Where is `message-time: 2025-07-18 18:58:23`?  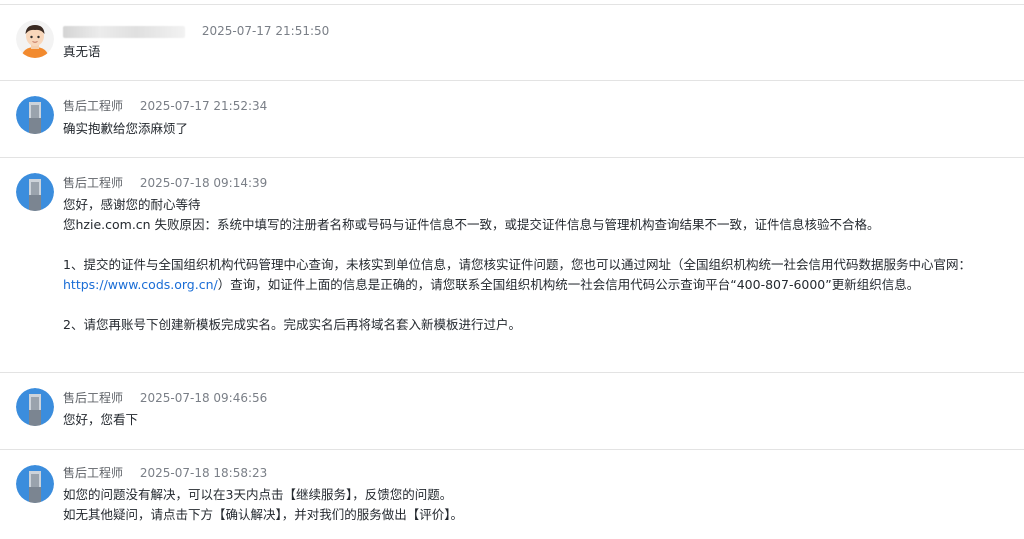
message-time: 2025-07-18 18:58:23 is located at coordinates (203, 473).